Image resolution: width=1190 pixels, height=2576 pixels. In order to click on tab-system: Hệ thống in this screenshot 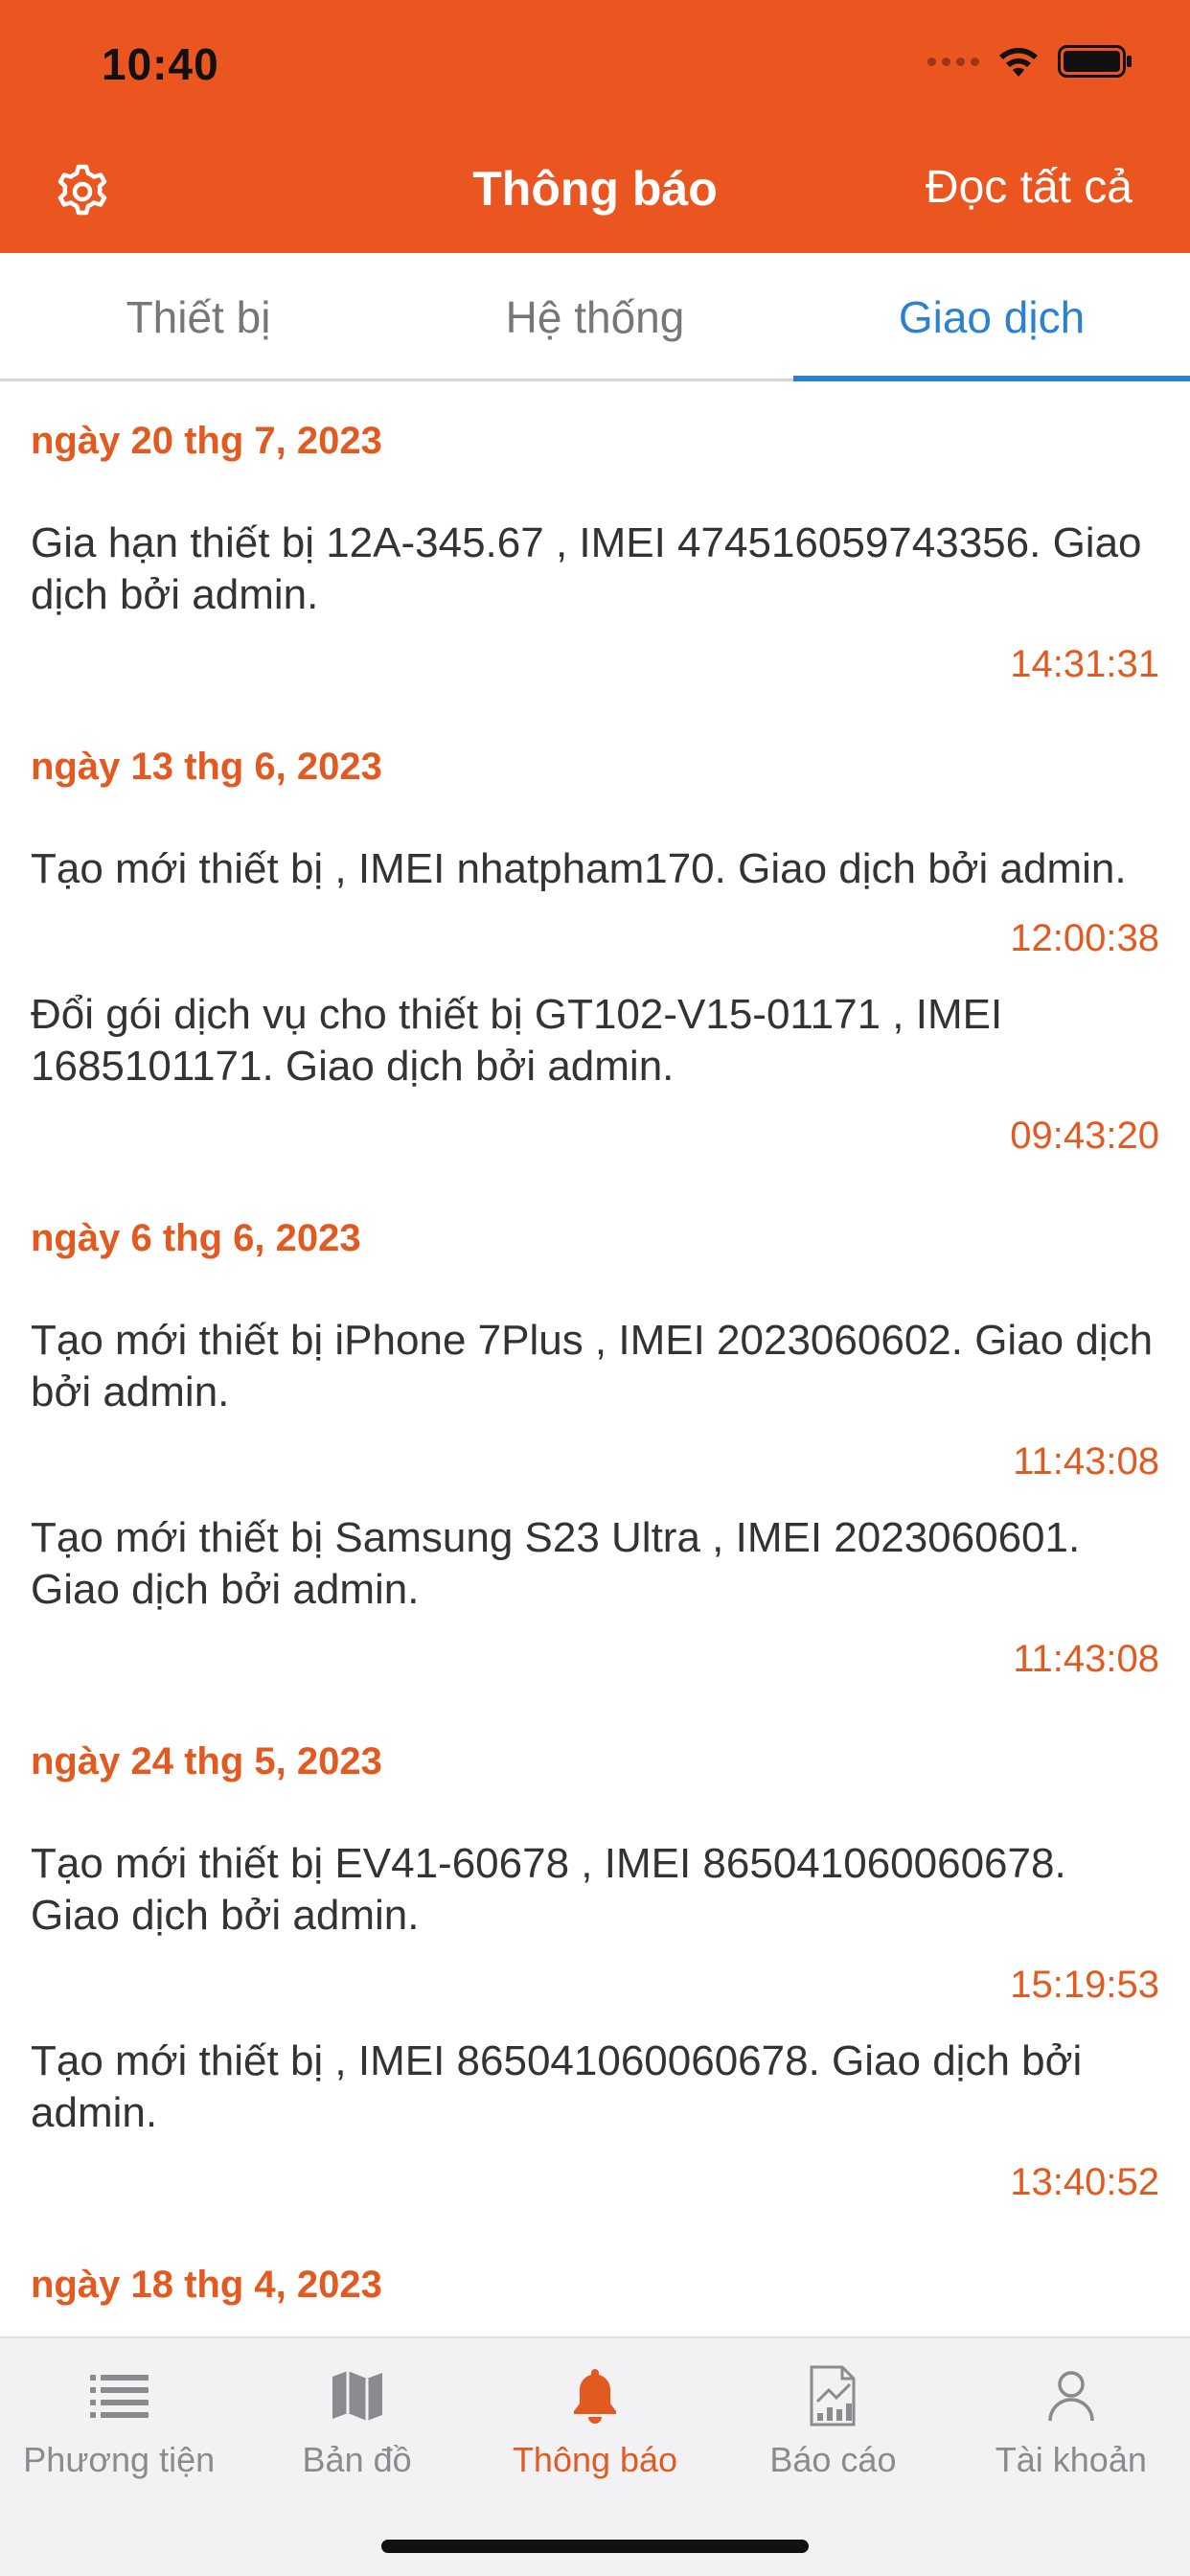, I will do `click(595, 316)`.